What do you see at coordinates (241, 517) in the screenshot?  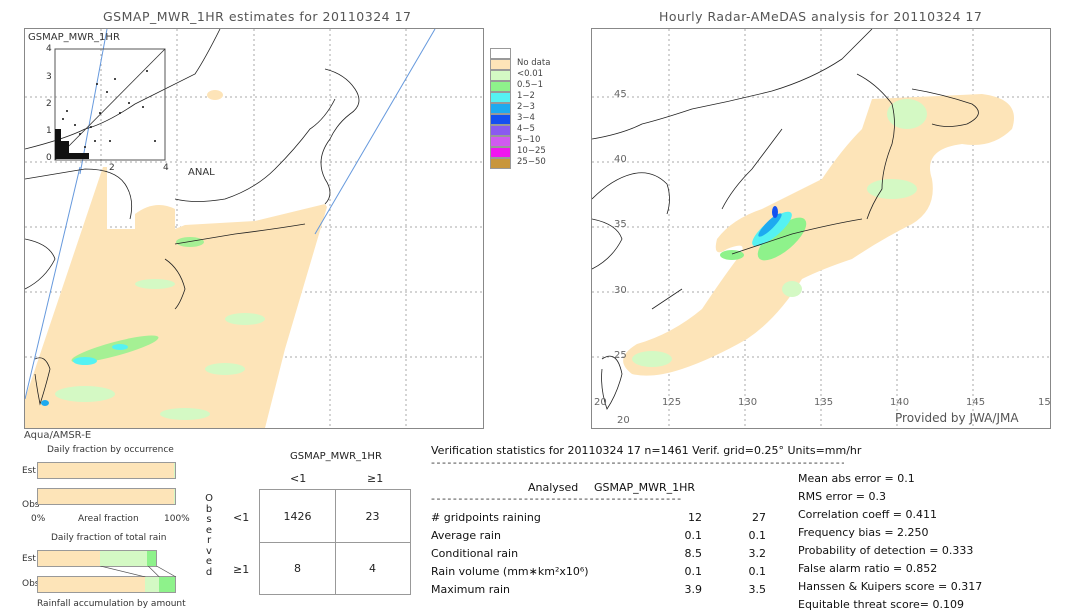 I see `row-header: <1` at bounding box center [241, 517].